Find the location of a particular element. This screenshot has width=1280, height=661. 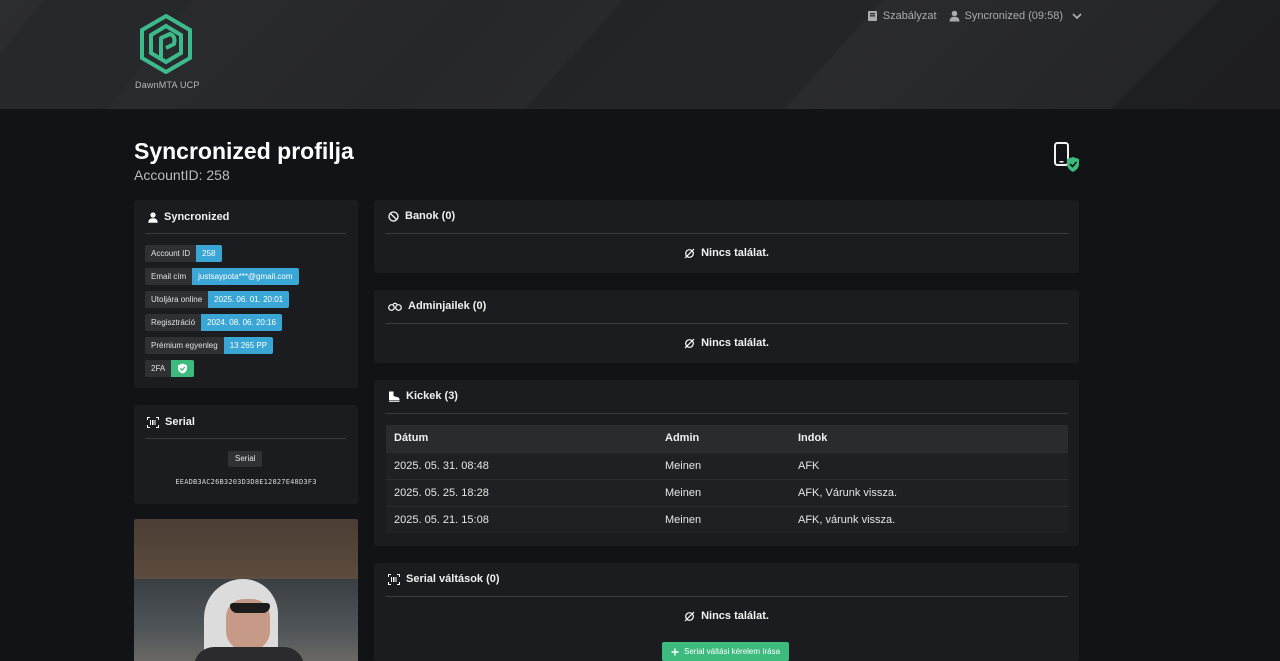

column-header-date: Dátum is located at coordinates (521, 438).